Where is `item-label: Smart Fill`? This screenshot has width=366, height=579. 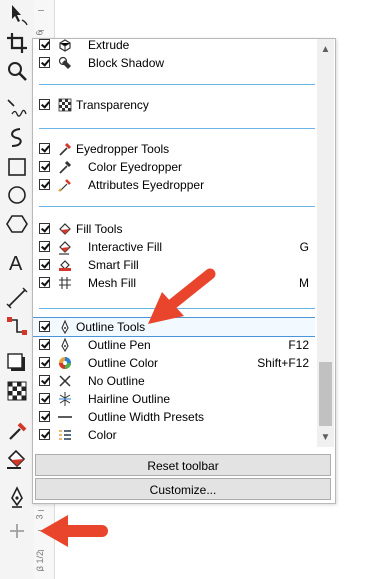
item-label: Smart Fill is located at coordinates (113, 265).